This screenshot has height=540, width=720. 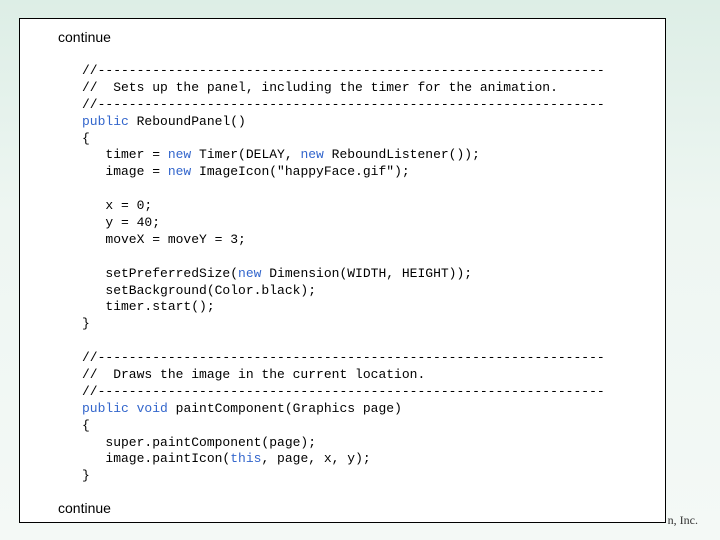 What do you see at coordinates (199, 442) in the screenshot?
I see `code-text: super.paintComponent(page);` at bounding box center [199, 442].